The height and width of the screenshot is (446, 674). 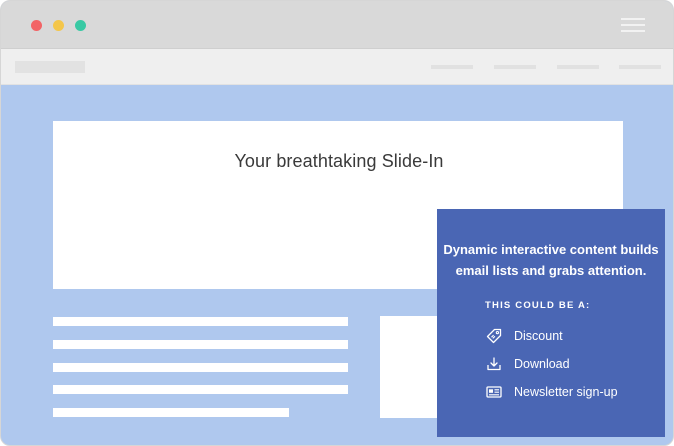 I want to click on slide-in-headline-line: email lists and grabs attention., so click(x=551, y=270).